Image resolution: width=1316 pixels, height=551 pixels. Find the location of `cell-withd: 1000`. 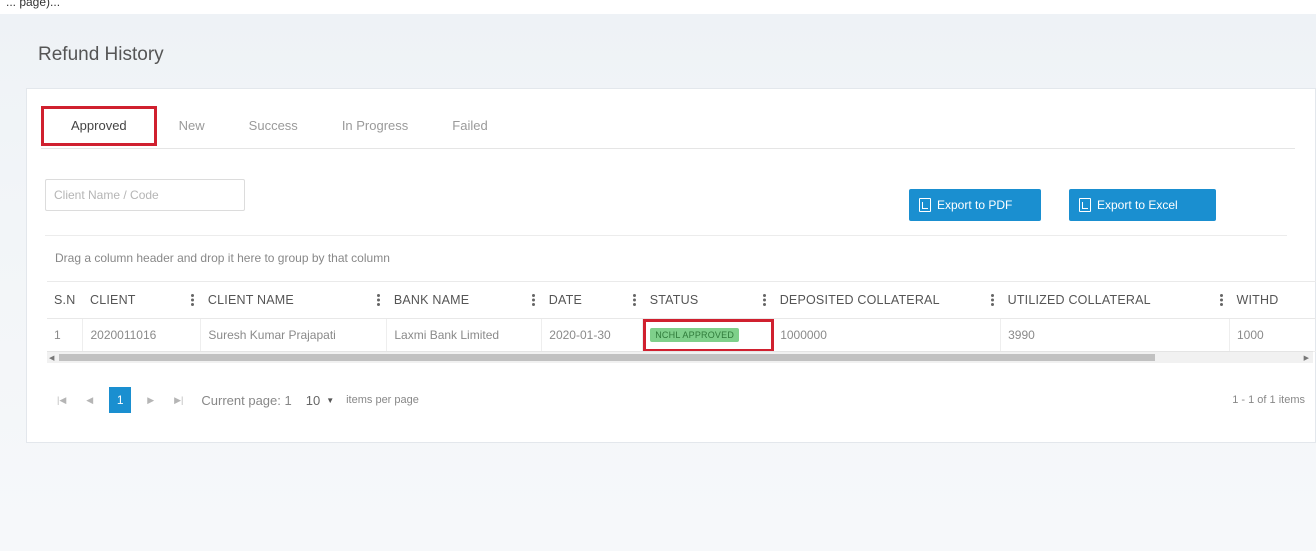

cell-withd: 1000 is located at coordinates (1272, 335).